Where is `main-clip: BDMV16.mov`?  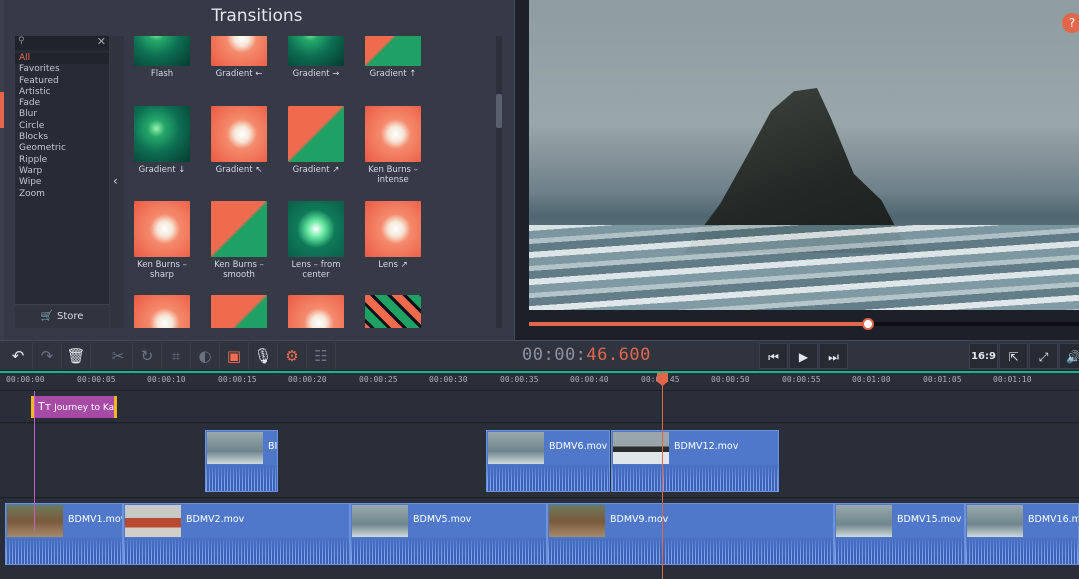 main-clip: BDMV16.mov is located at coordinates (1022, 534).